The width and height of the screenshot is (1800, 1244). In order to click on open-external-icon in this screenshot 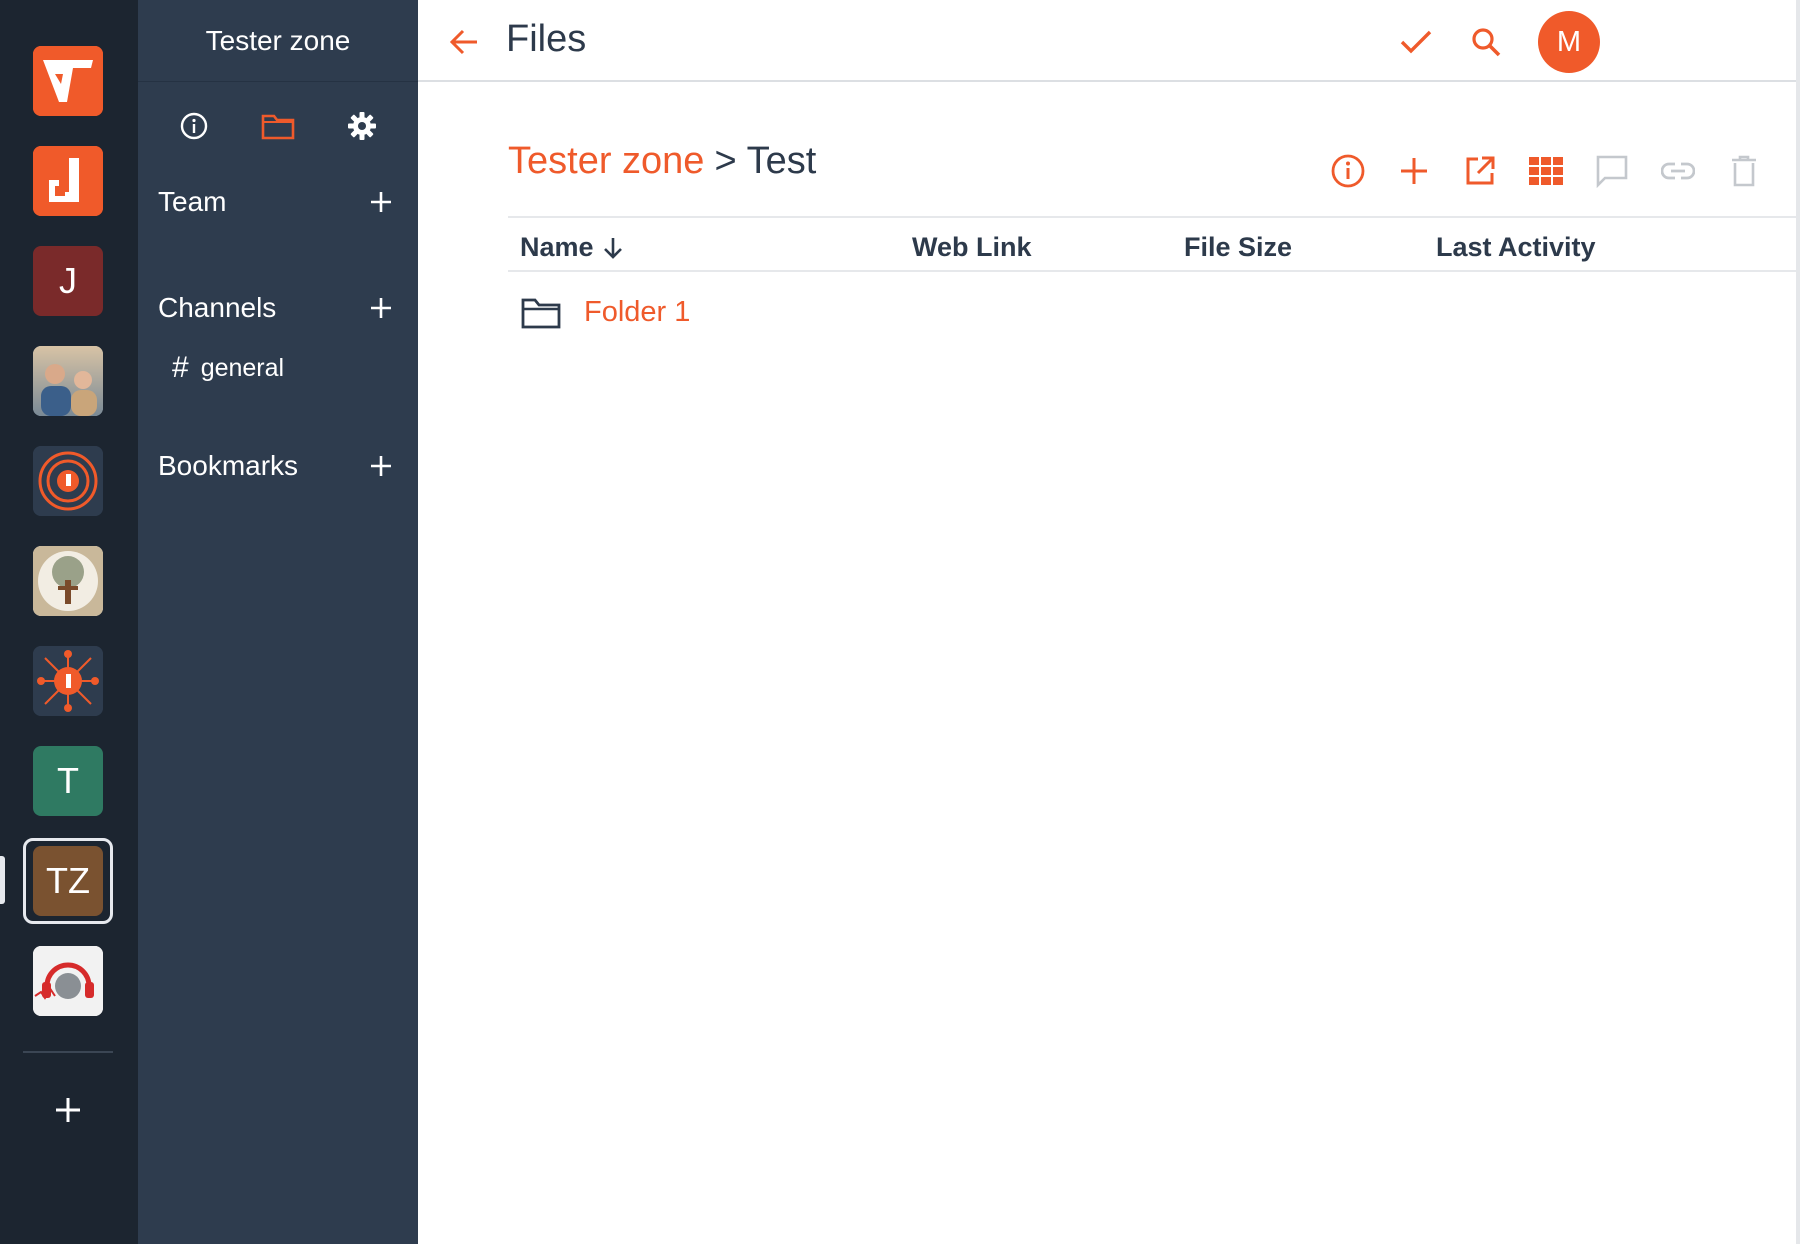, I will do `click(1480, 170)`.